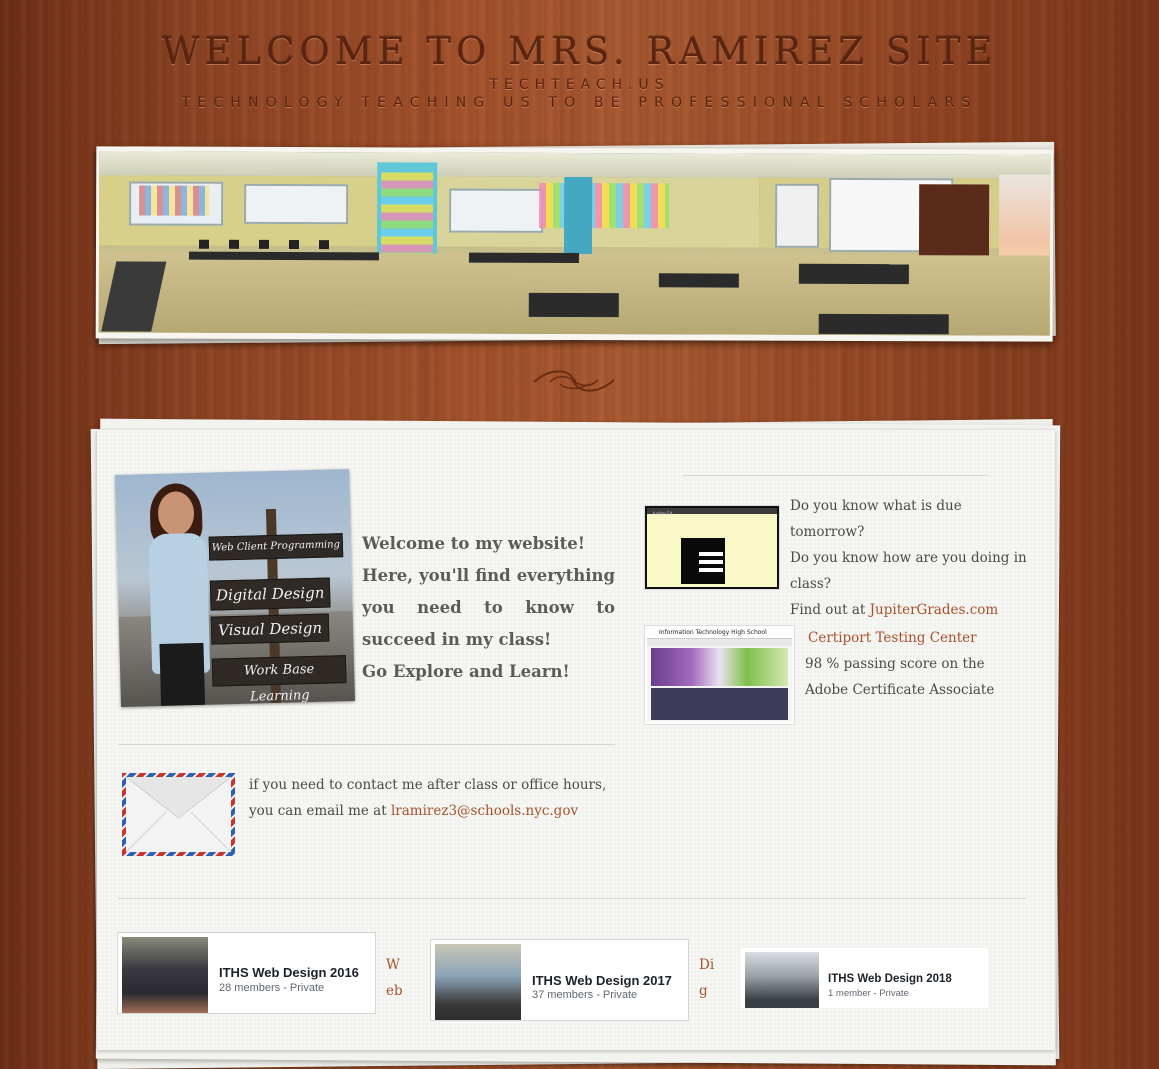  I want to click on classroom-banner-image, so click(574, 243).